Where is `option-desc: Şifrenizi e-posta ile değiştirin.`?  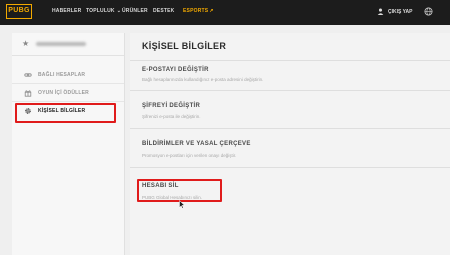
option-desc: Şifrenizi e-posta ile değiştirin. is located at coordinates (171, 116).